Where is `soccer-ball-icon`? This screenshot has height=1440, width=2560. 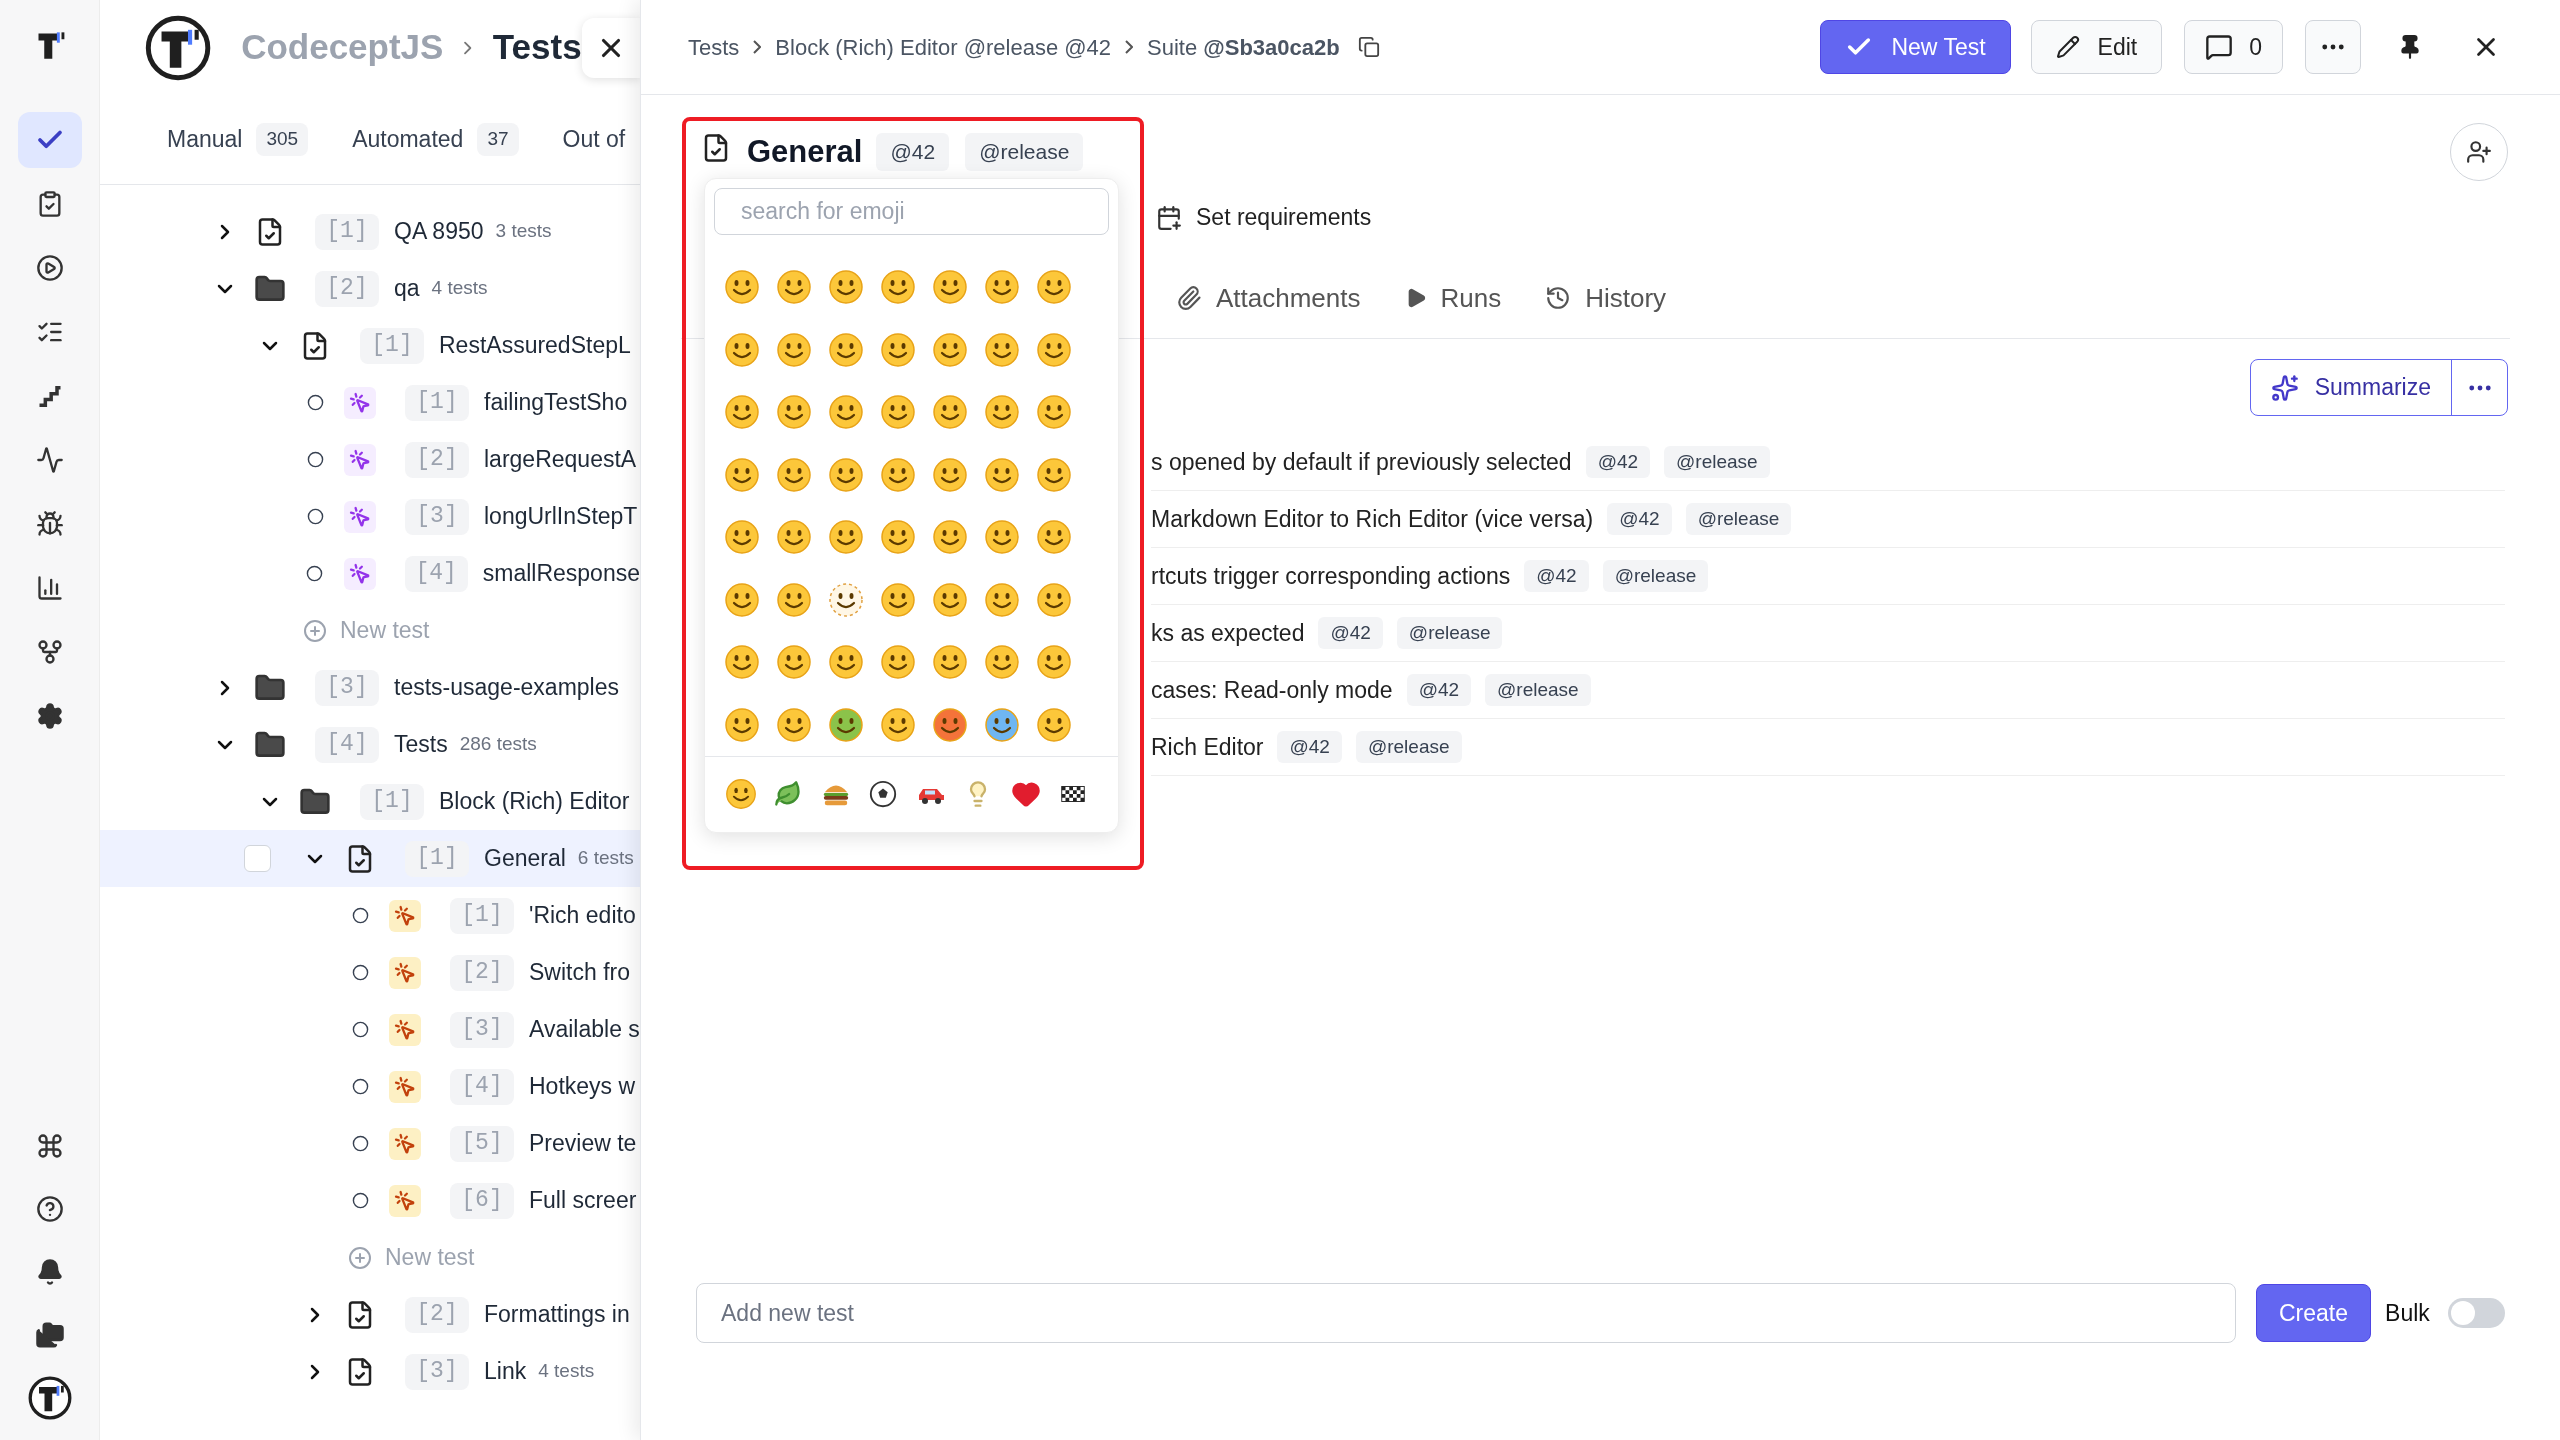
soccer-ball-icon is located at coordinates (883, 794).